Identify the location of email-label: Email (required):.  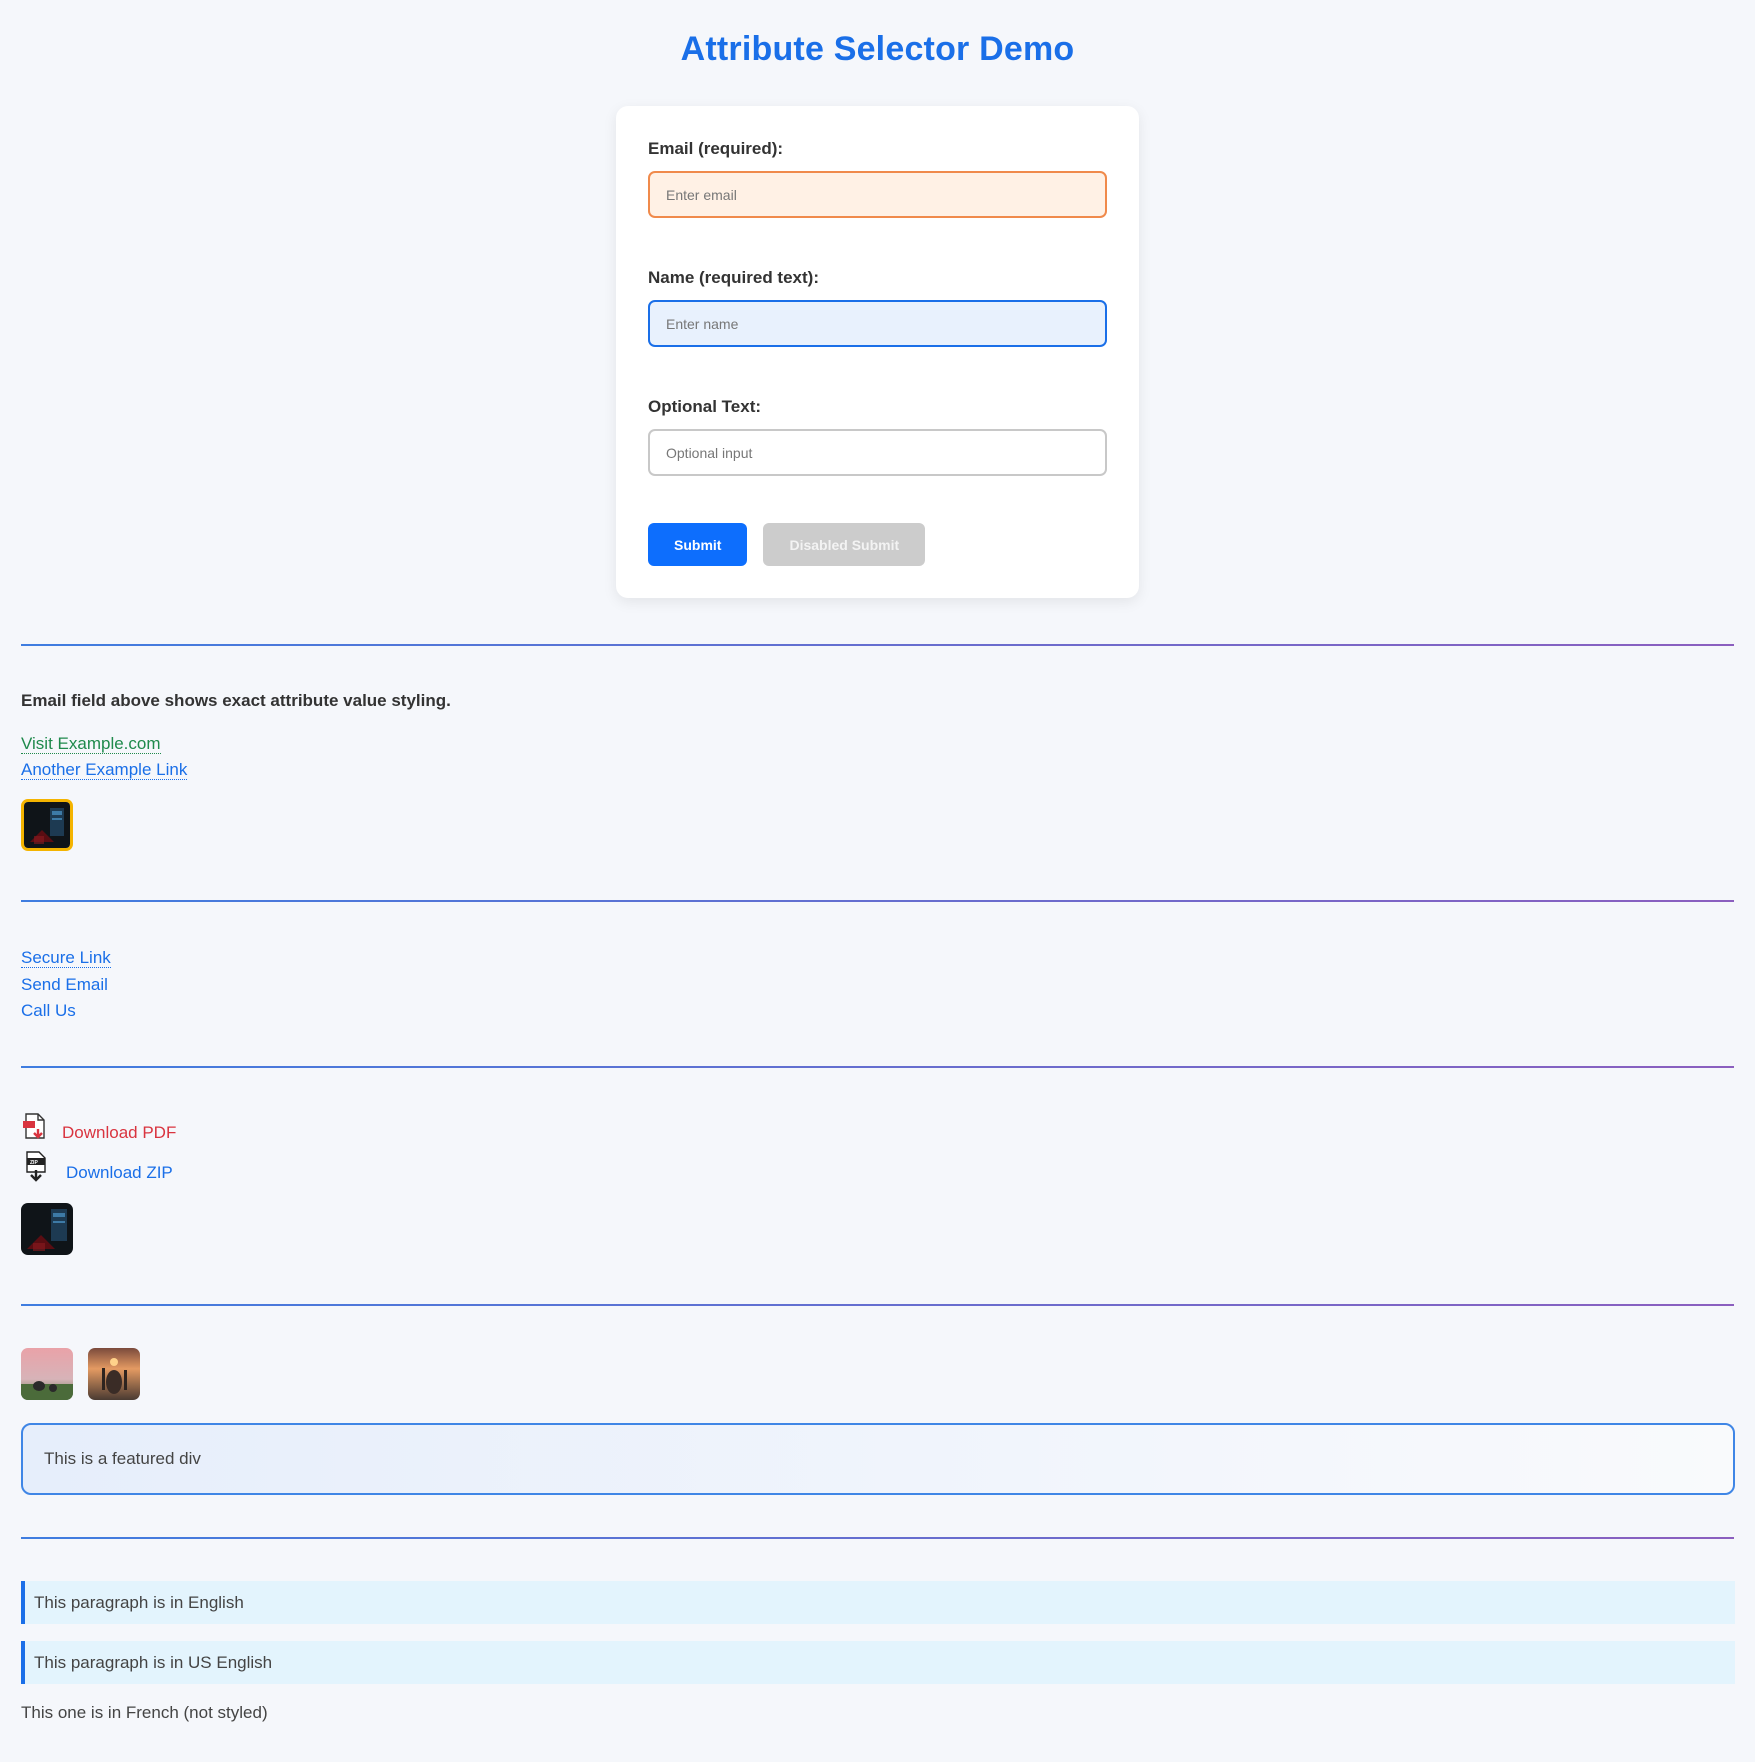
(716, 148).